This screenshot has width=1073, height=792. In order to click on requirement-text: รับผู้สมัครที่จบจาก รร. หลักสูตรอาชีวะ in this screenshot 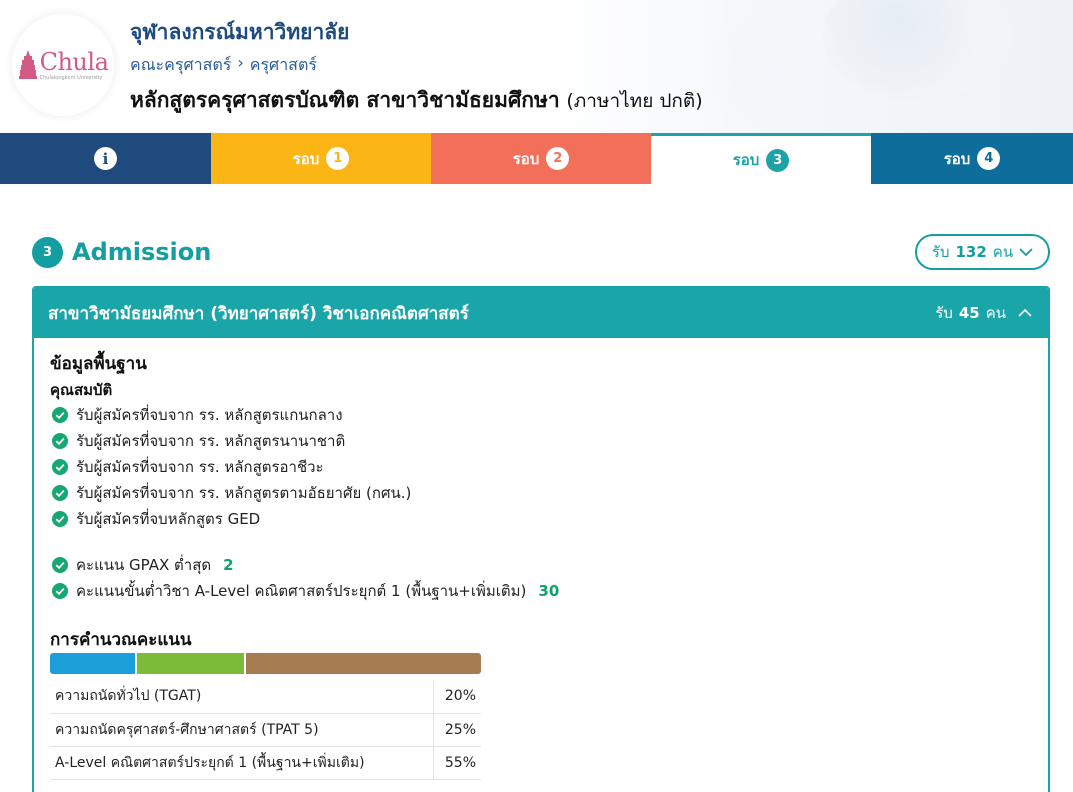, I will do `click(200, 467)`.